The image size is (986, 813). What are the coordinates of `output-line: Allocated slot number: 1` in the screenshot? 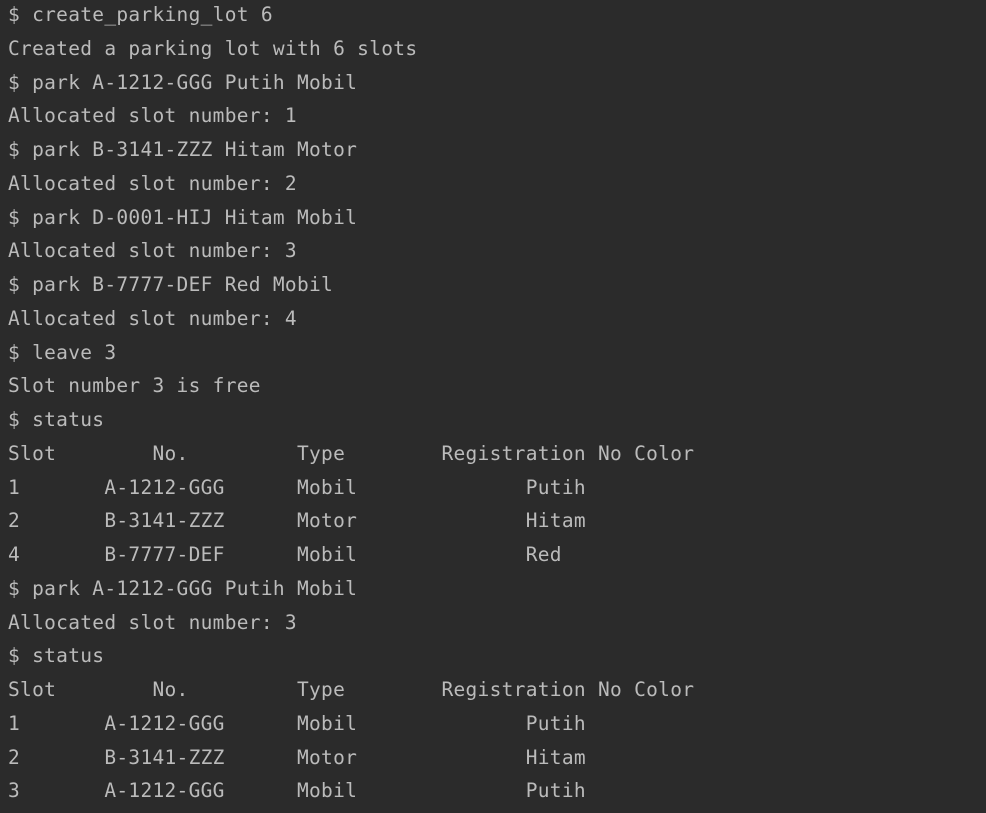 It's located at (152, 116).